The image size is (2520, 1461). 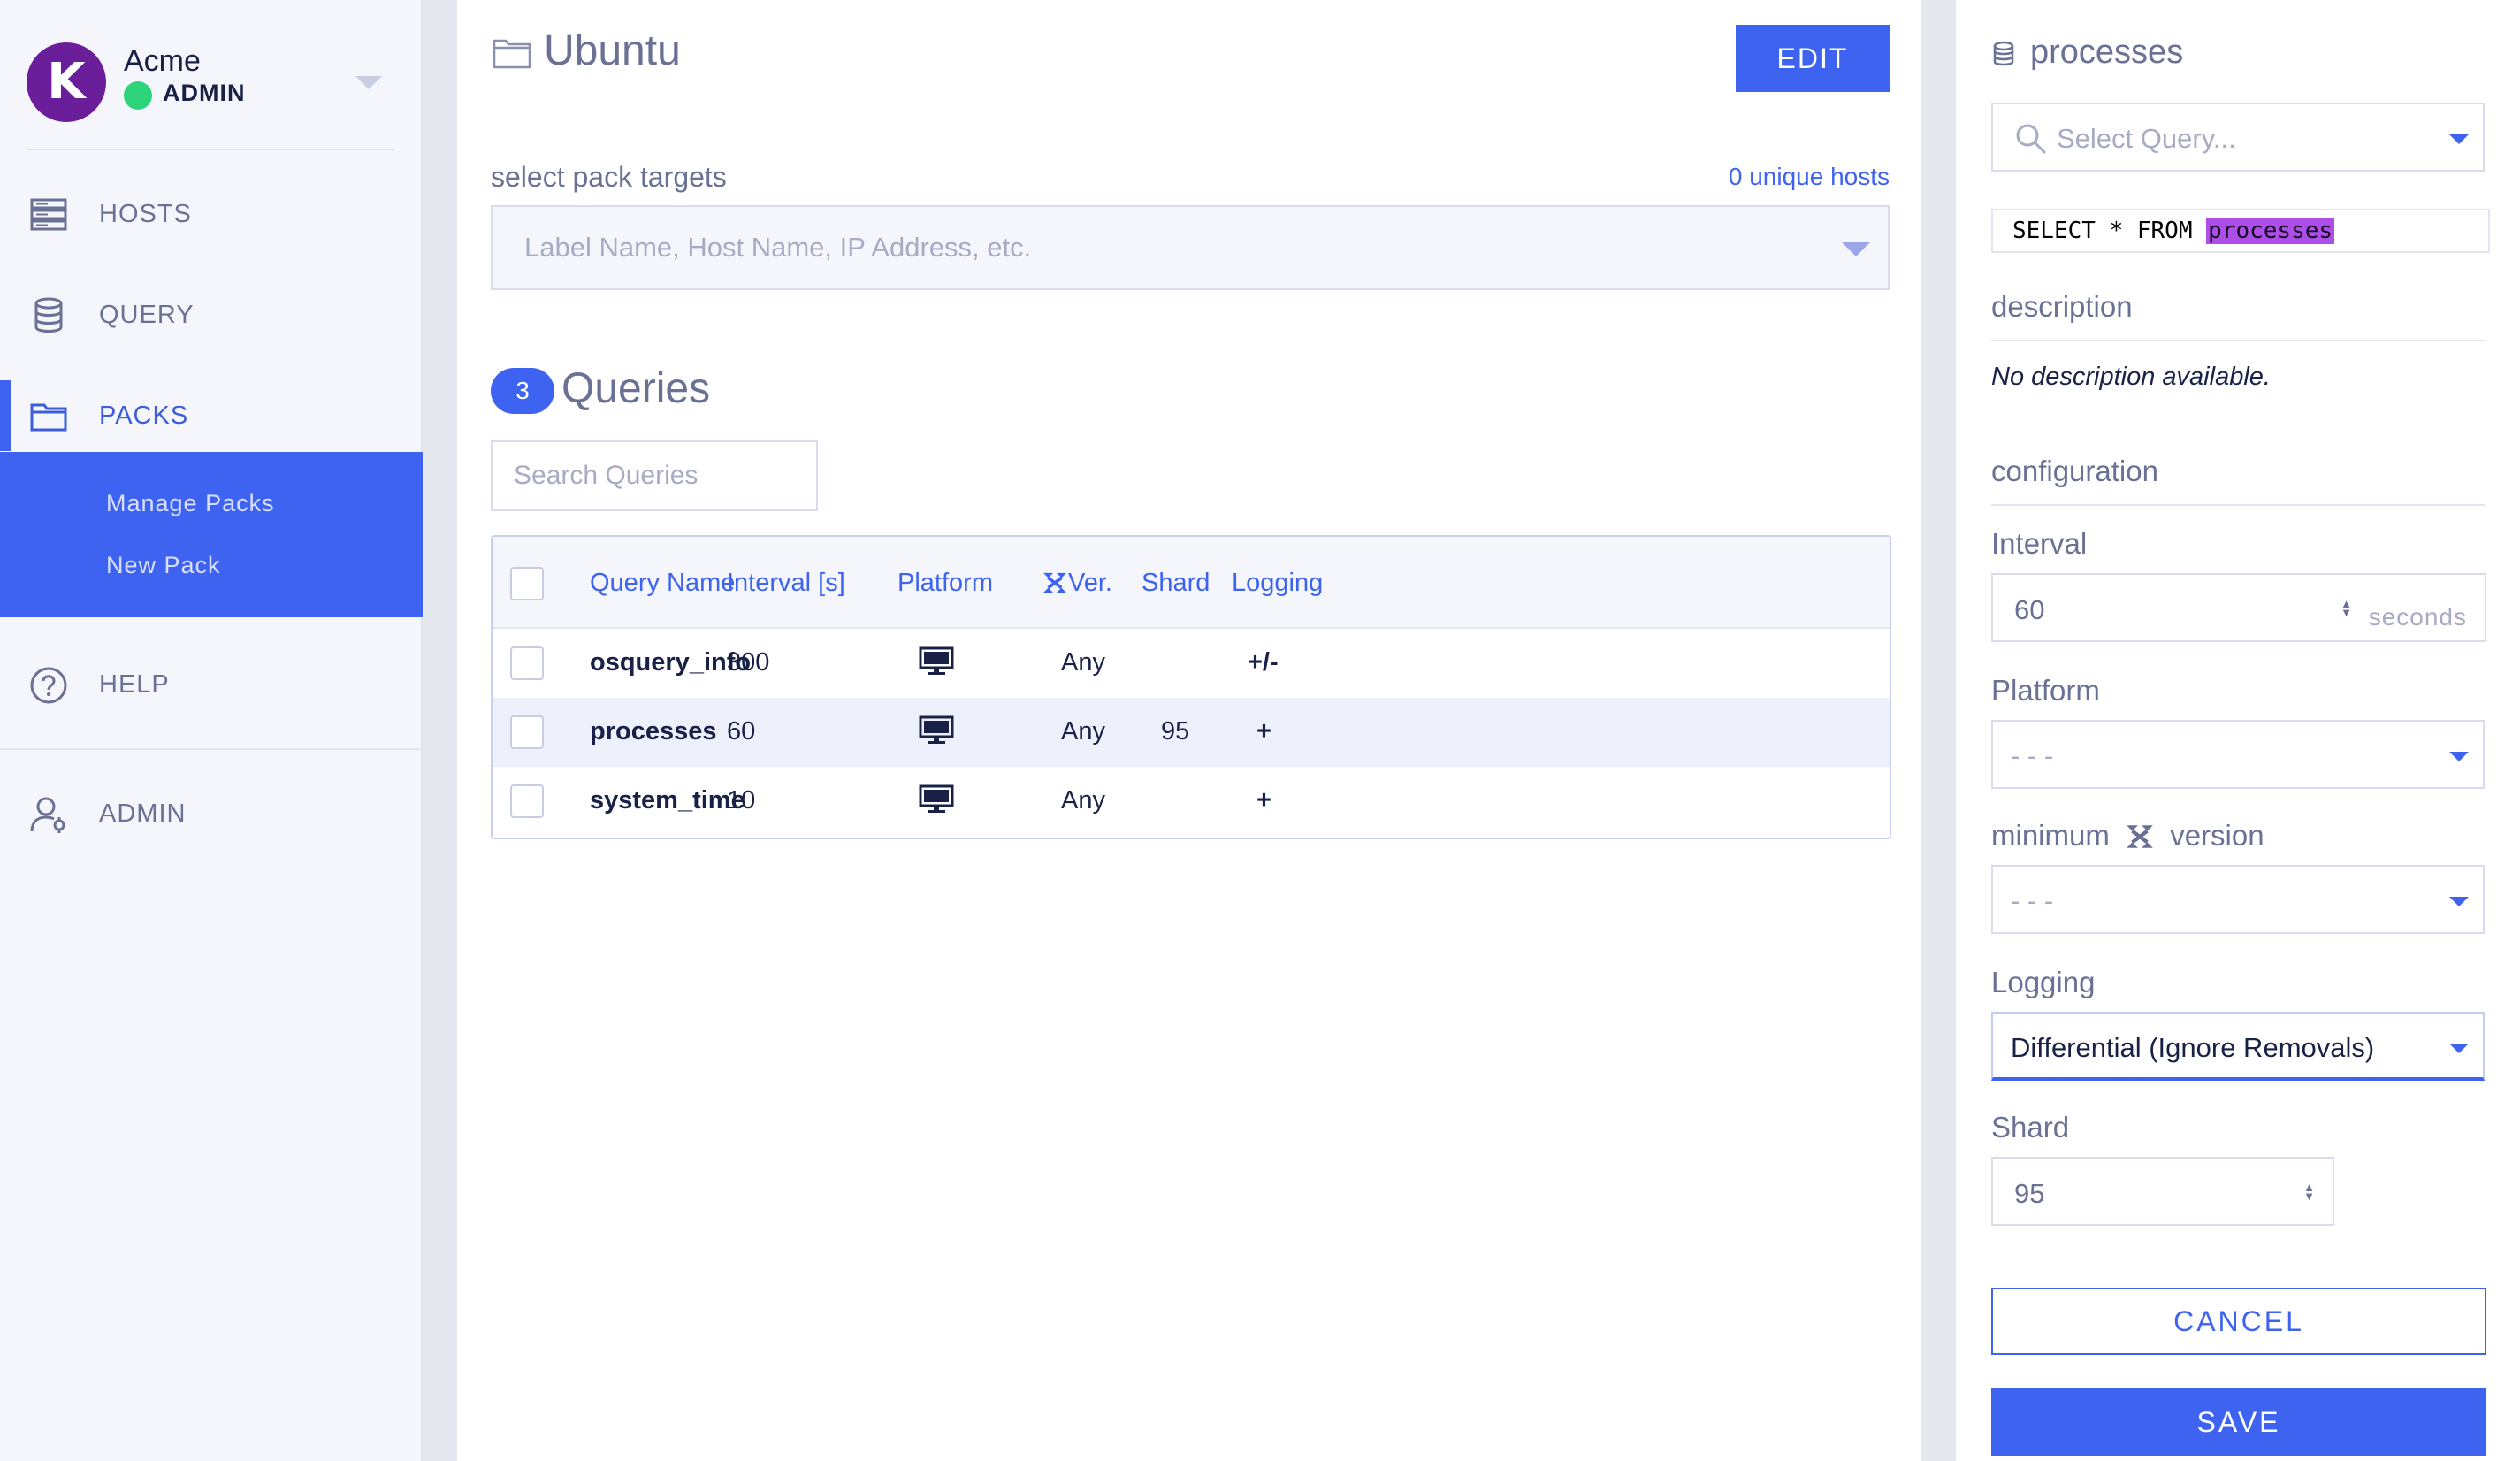 What do you see at coordinates (211, 214) in the screenshot?
I see `sidebar-item-hosts: HOSTS` at bounding box center [211, 214].